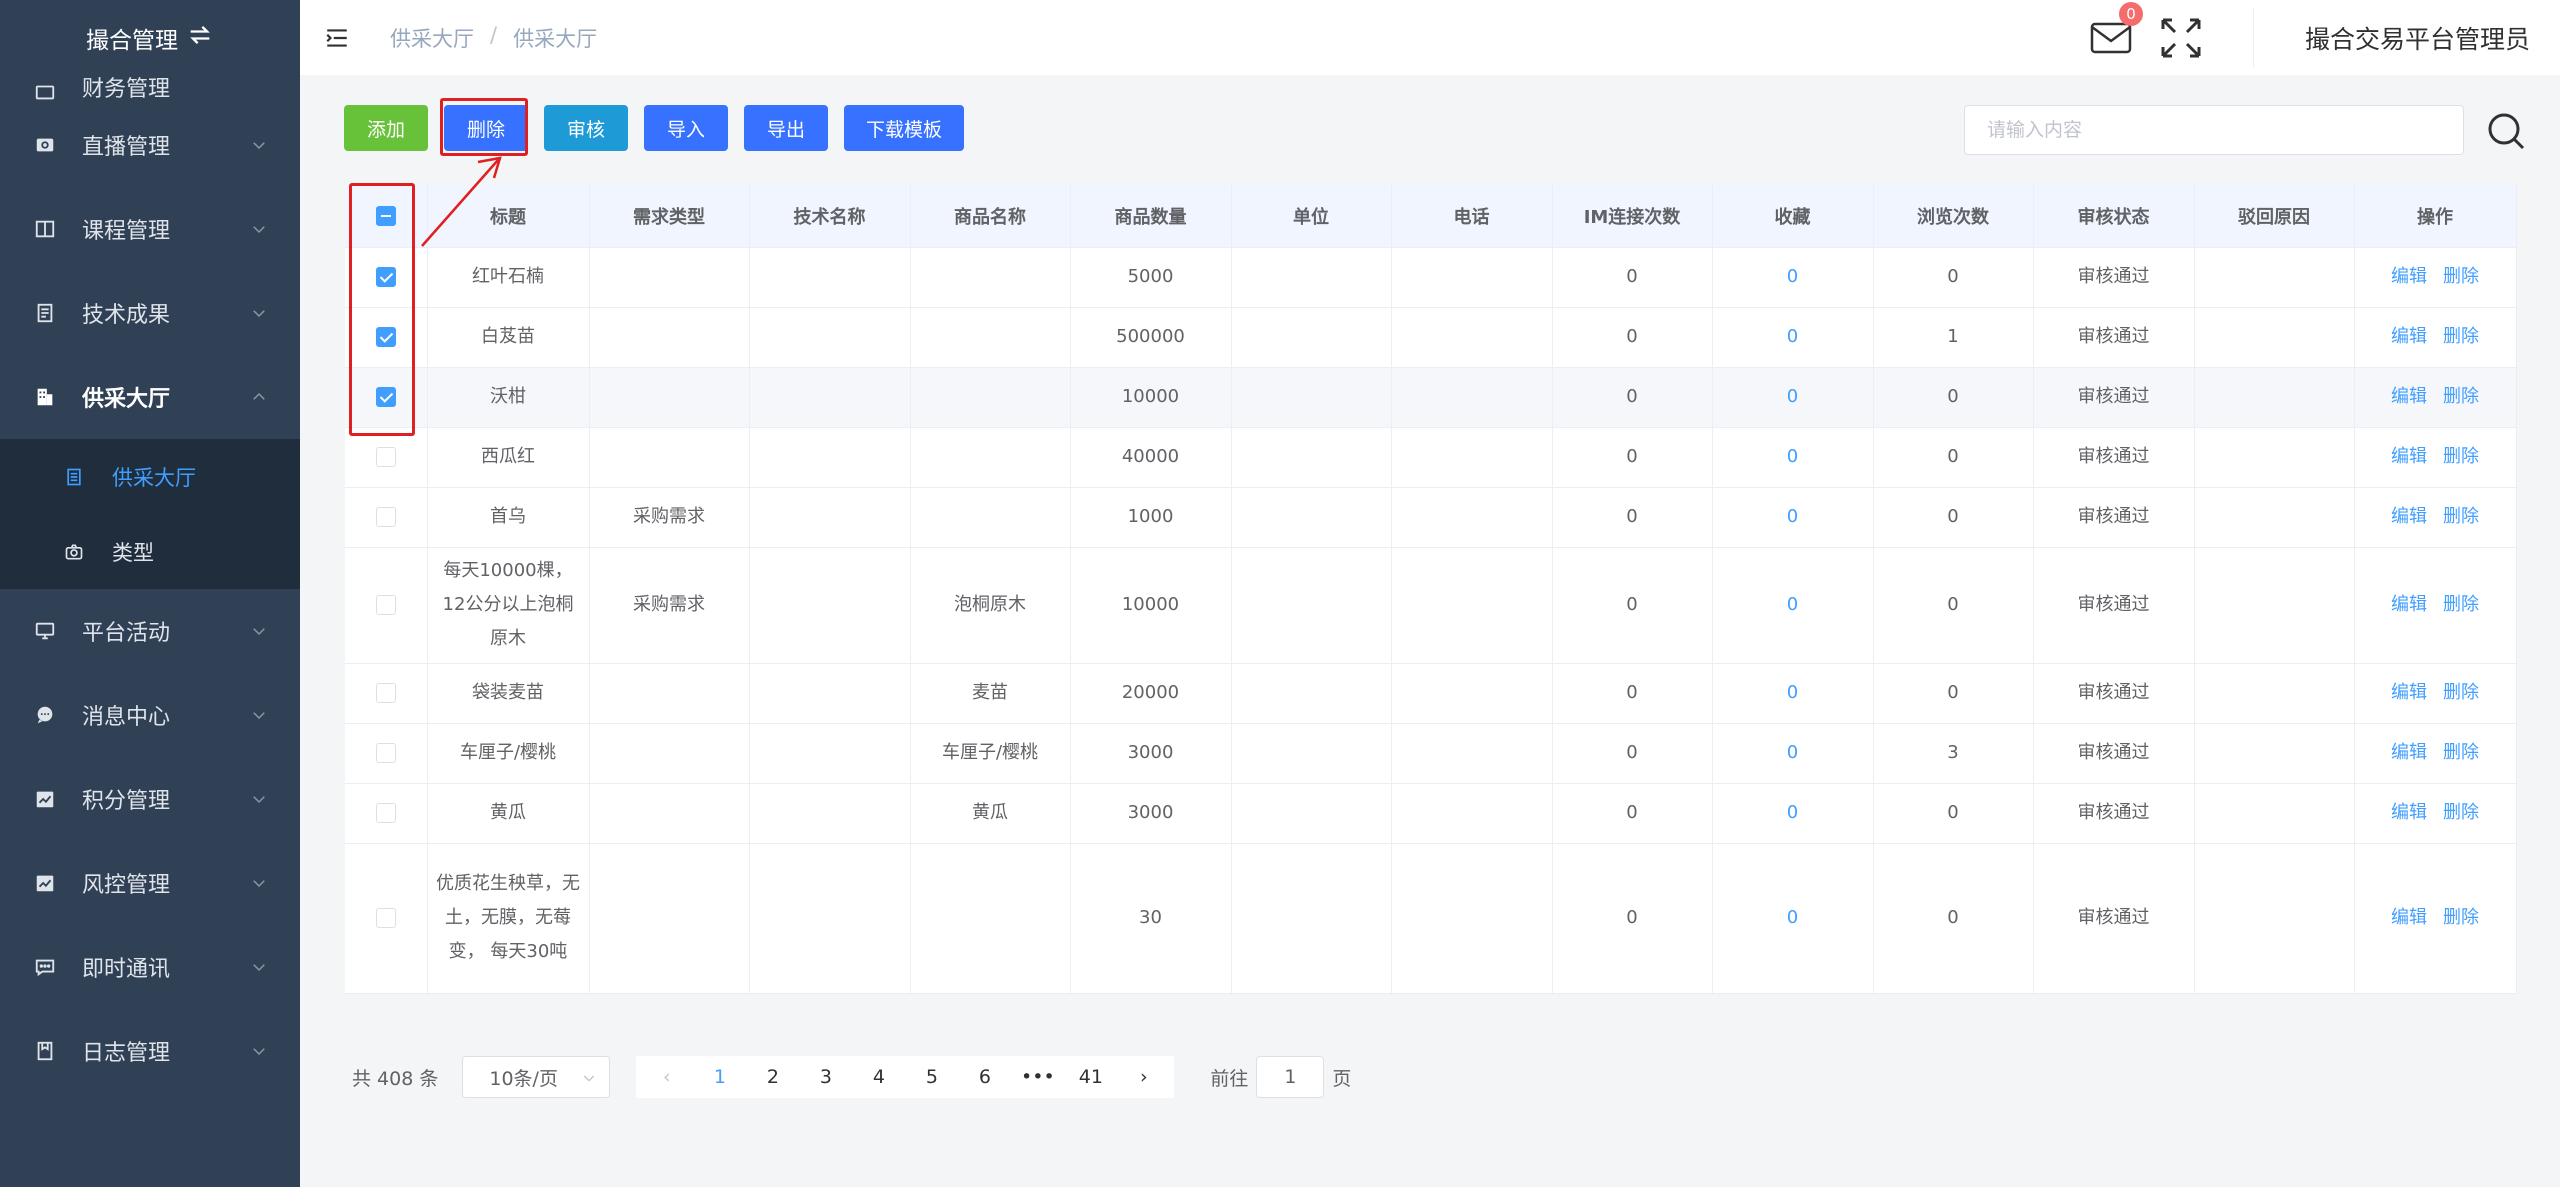  Describe the element at coordinates (586, 128) in the screenshot. I see `audit-button: 审核` at that location.